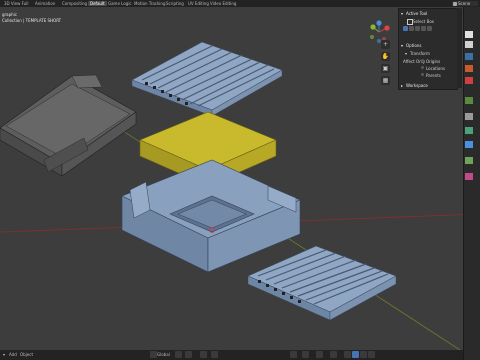 The width and height of the screenshot is (480, 360). I want to click on select-mode-new-button, so click(405, 28).